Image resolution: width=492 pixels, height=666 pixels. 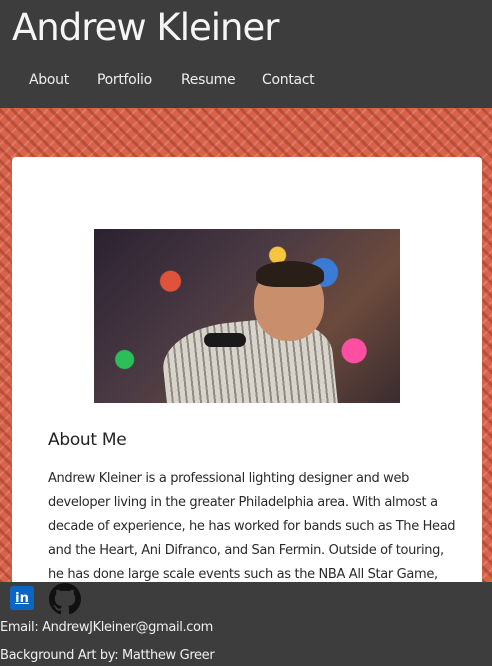 I want to click on nav-portfolio: Portfolio, so click(x=124, y=80).